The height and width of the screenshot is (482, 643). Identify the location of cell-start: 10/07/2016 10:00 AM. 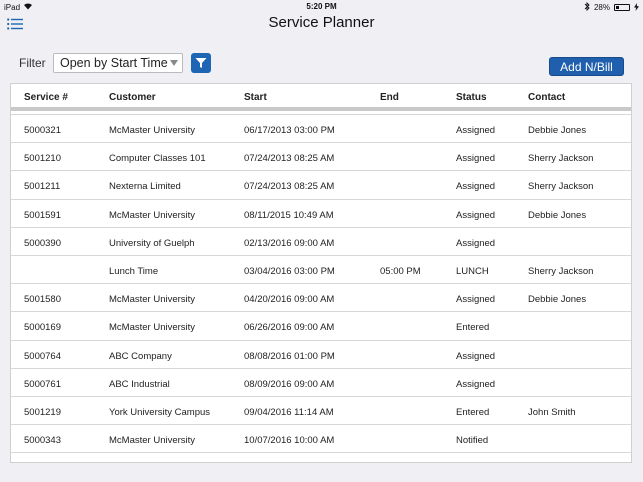
(289, 441).